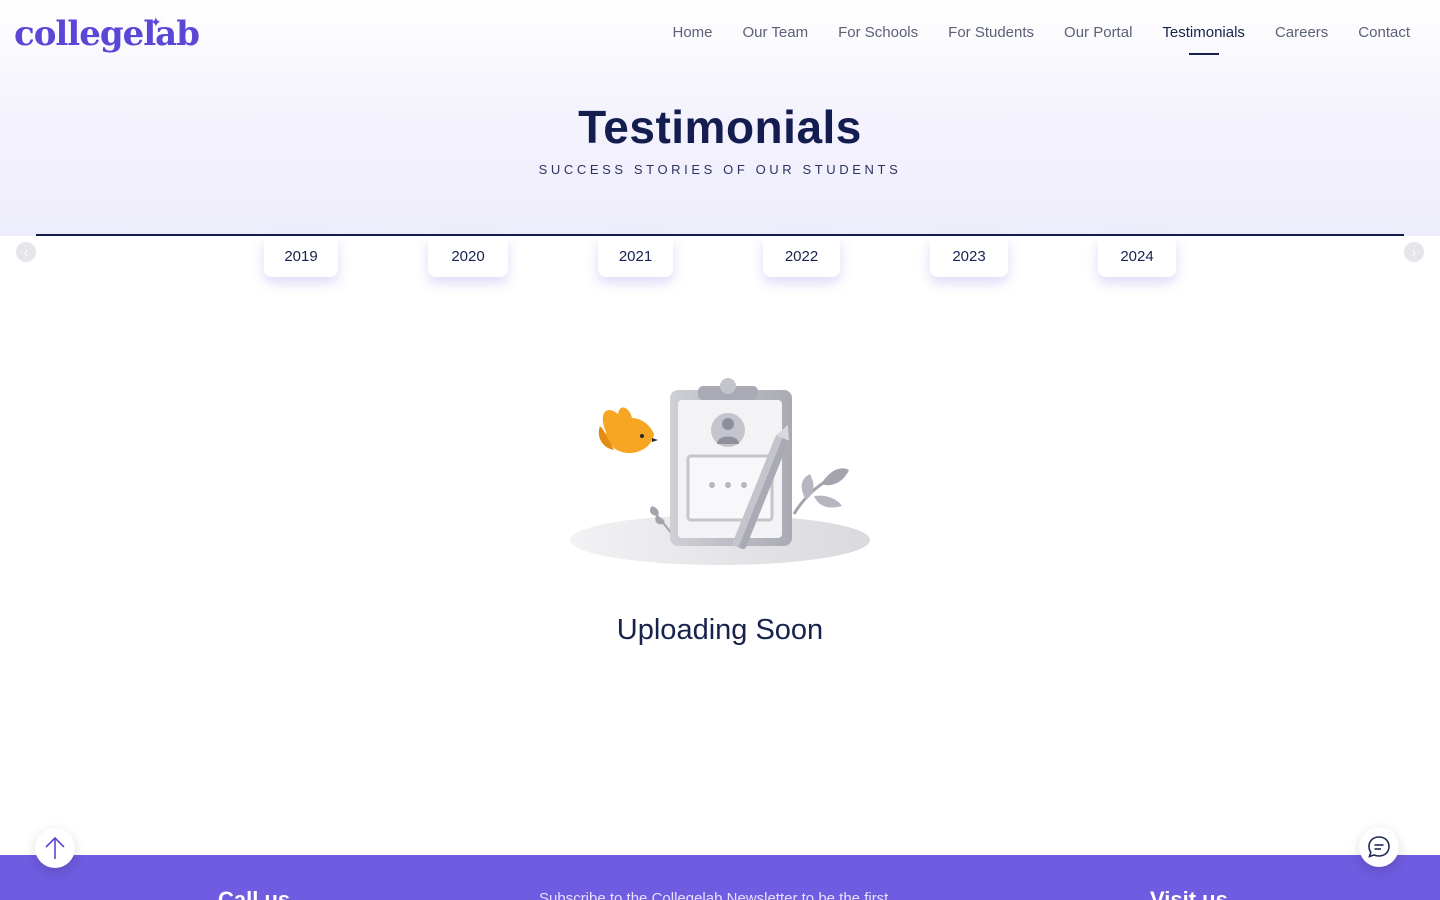  I want to click on timeline-divider, so click(720, 235).